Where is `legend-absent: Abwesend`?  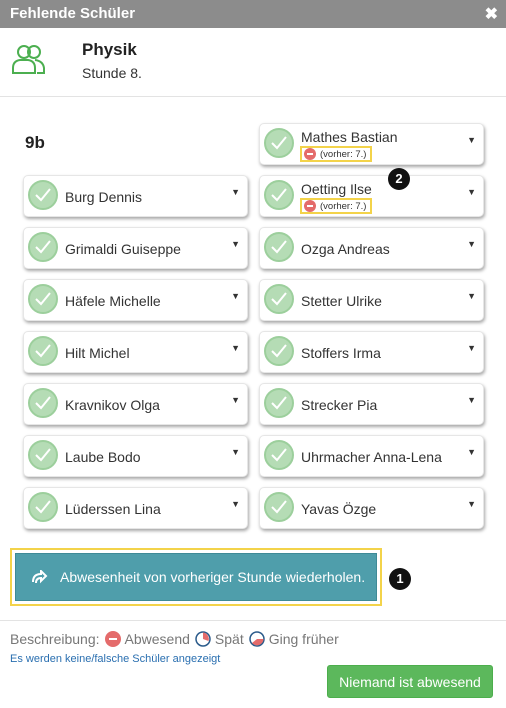
legend-absent: Abwesend is located at coordinates (147, 639).